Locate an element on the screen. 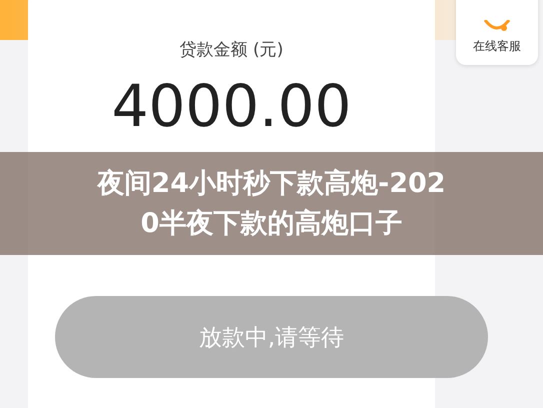  amount-value: 4000.00 is located at coordinates (232, 107).